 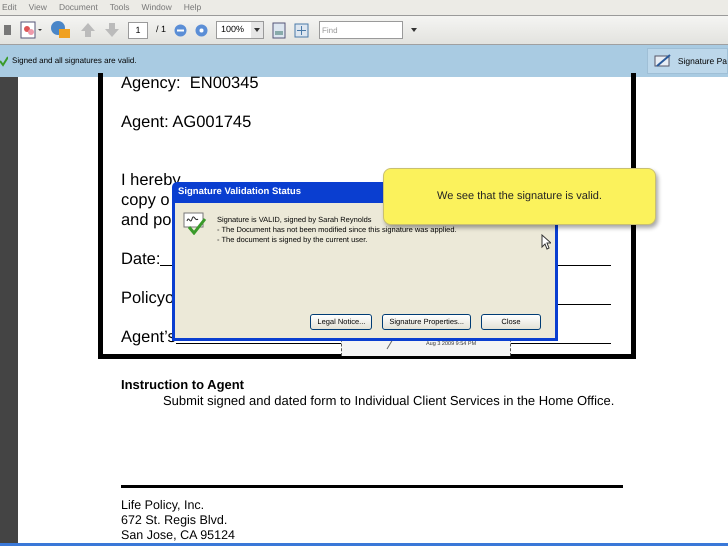 I want to click on dialog-title: Signature Validation Status, so click(x=239, y=193).